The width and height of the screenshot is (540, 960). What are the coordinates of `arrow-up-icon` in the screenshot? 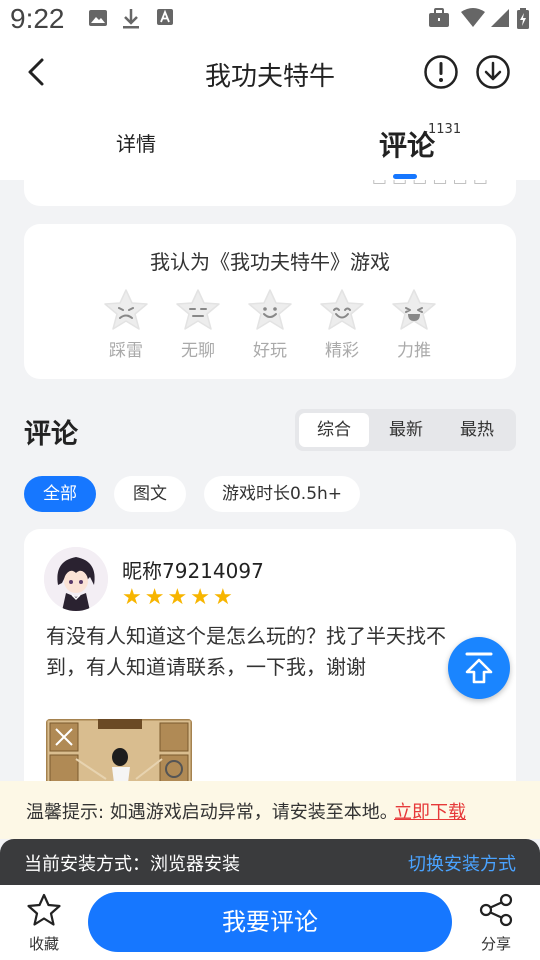 It's located at (479, 668).